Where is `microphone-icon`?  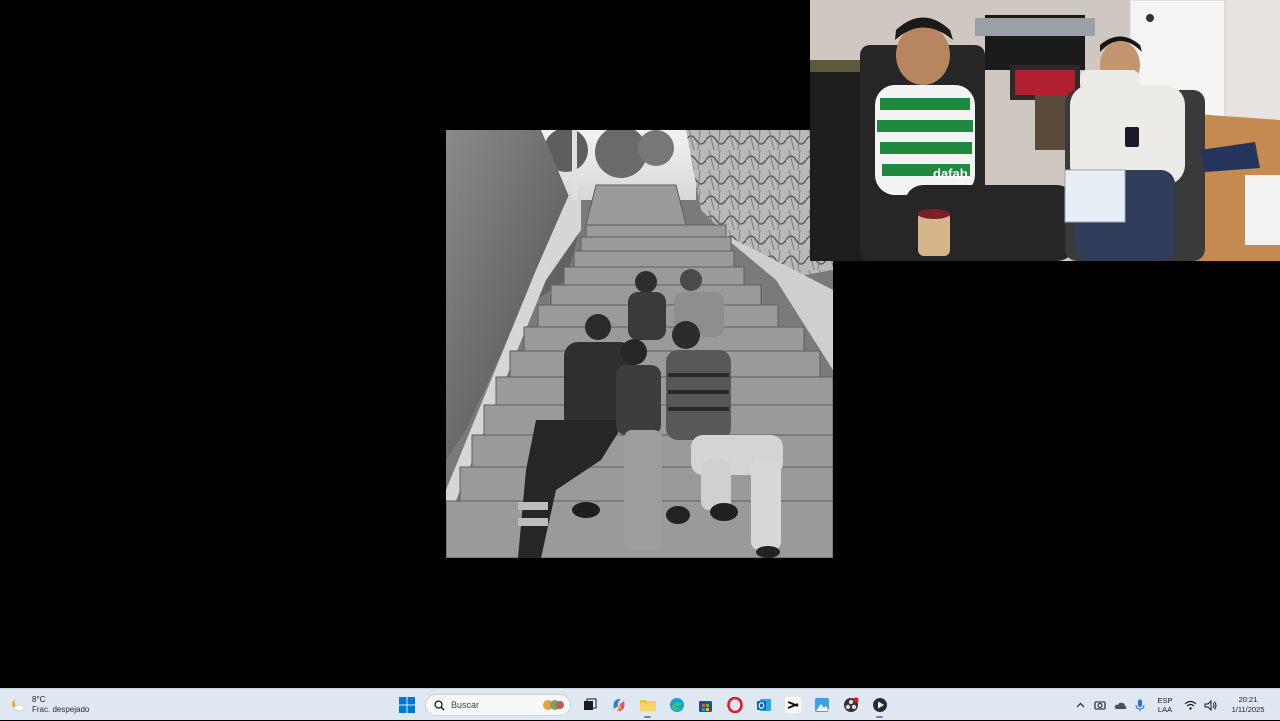 microphone-icon is located at coordinates (1140, 705).